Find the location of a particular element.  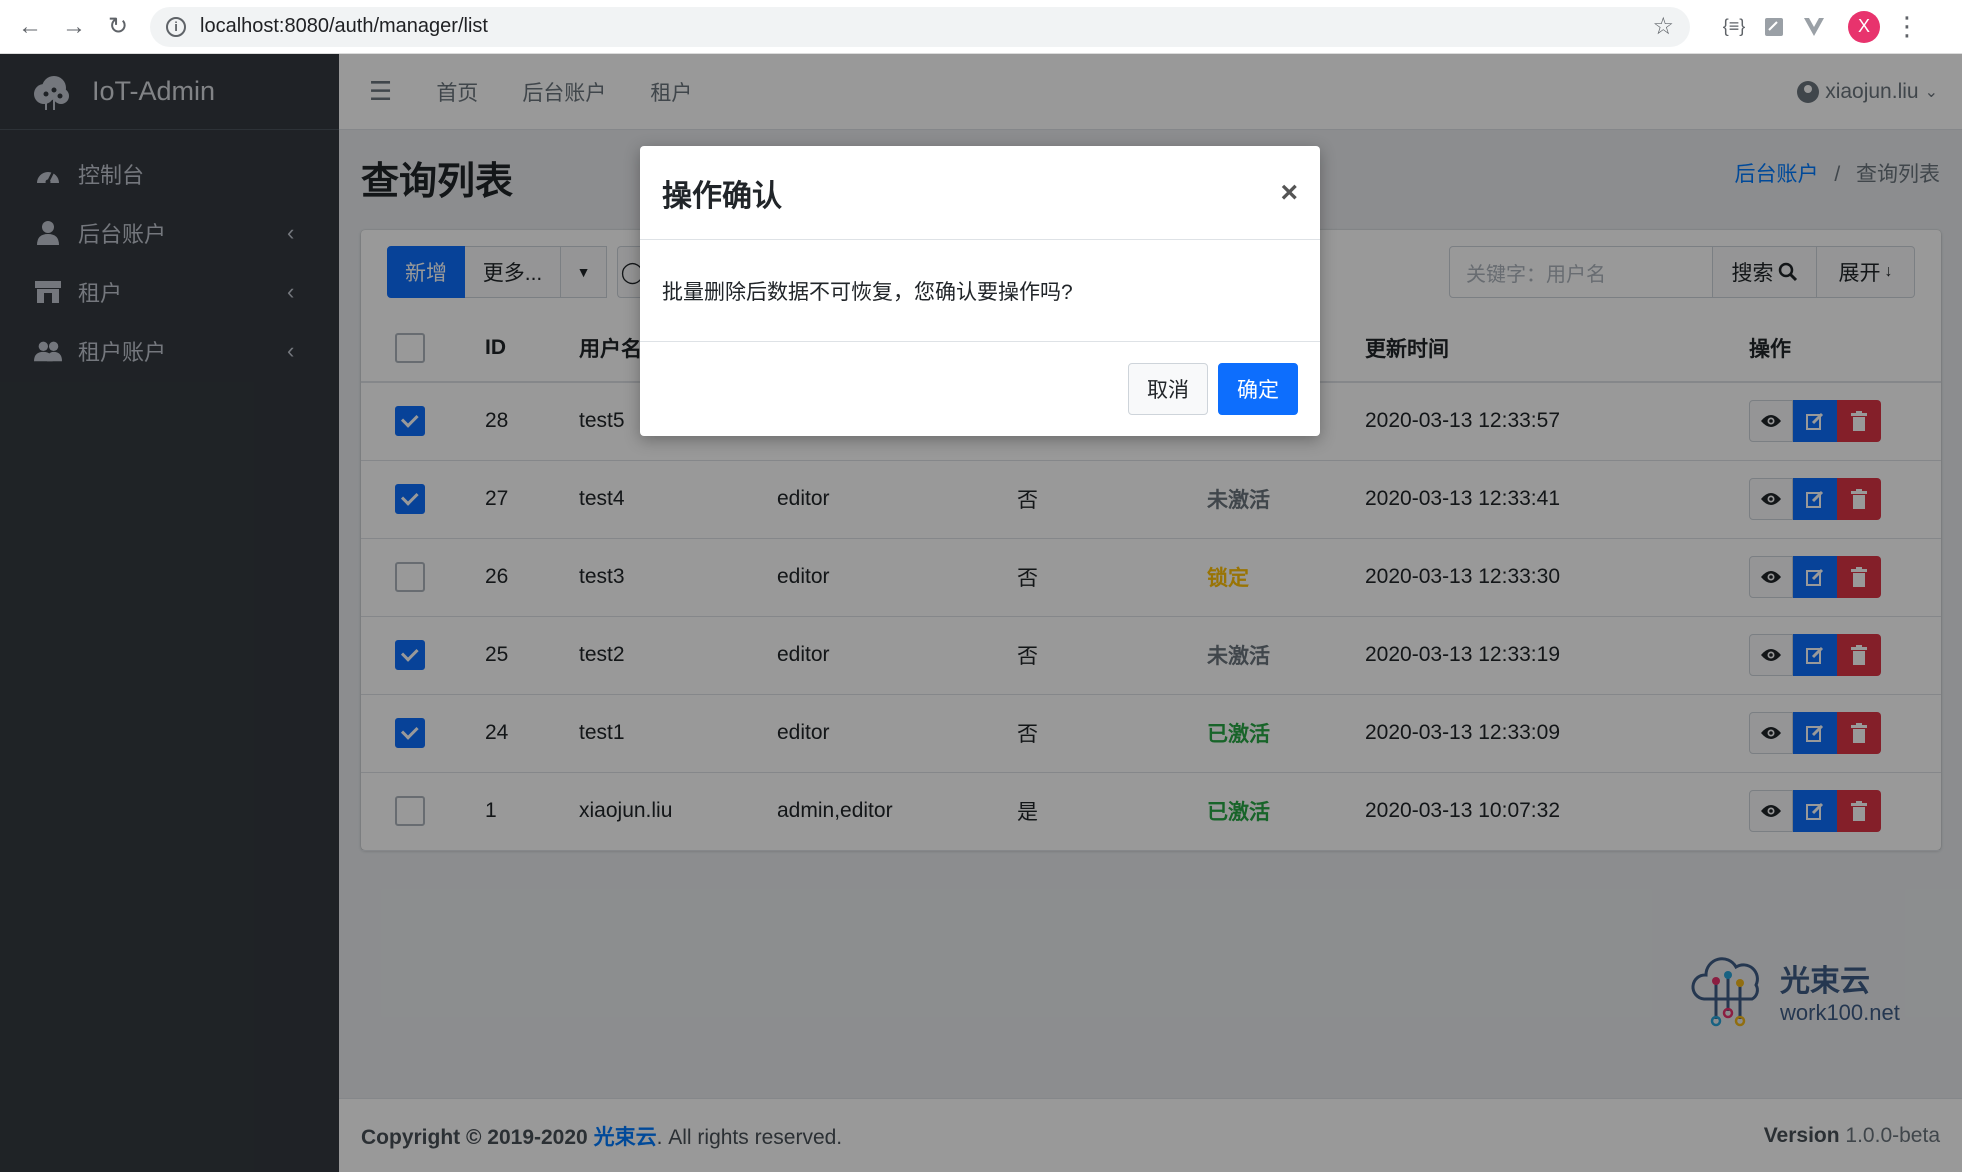

modal-title: 操作确认 is located at coordinates (722, 196).